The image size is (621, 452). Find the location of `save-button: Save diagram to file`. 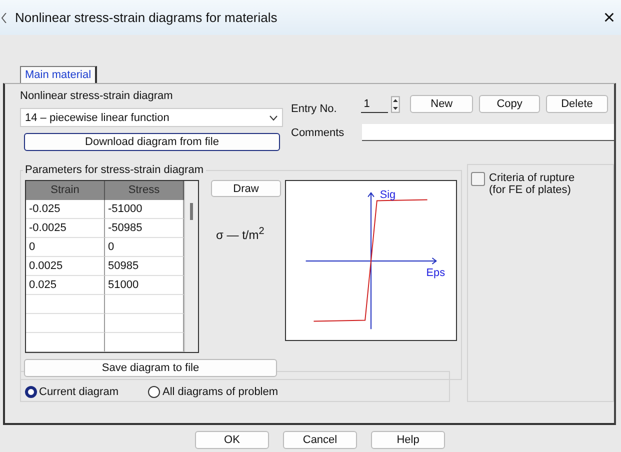

save-button: Save diagram to file is located at coordinates (150, 368).